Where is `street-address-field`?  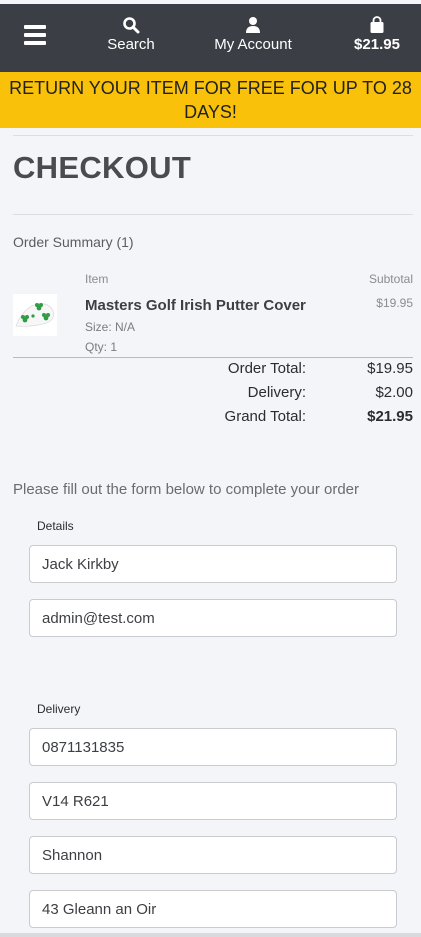 street-address-field is located at coordinates (213, 909).